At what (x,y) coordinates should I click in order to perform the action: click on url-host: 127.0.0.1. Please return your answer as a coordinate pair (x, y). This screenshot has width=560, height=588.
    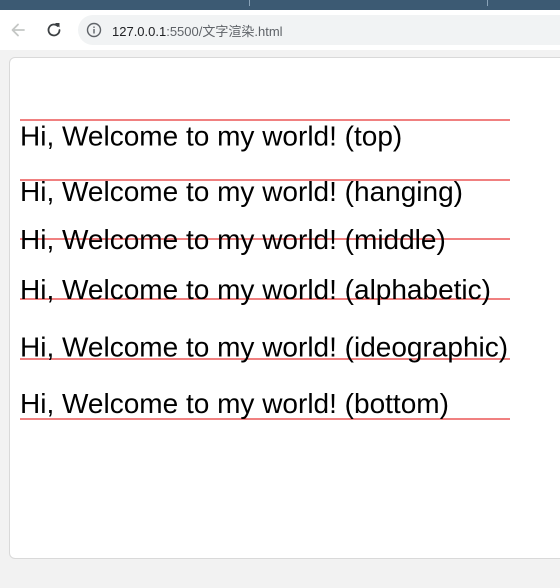
    Looking at the image, I should click on (139, 31).